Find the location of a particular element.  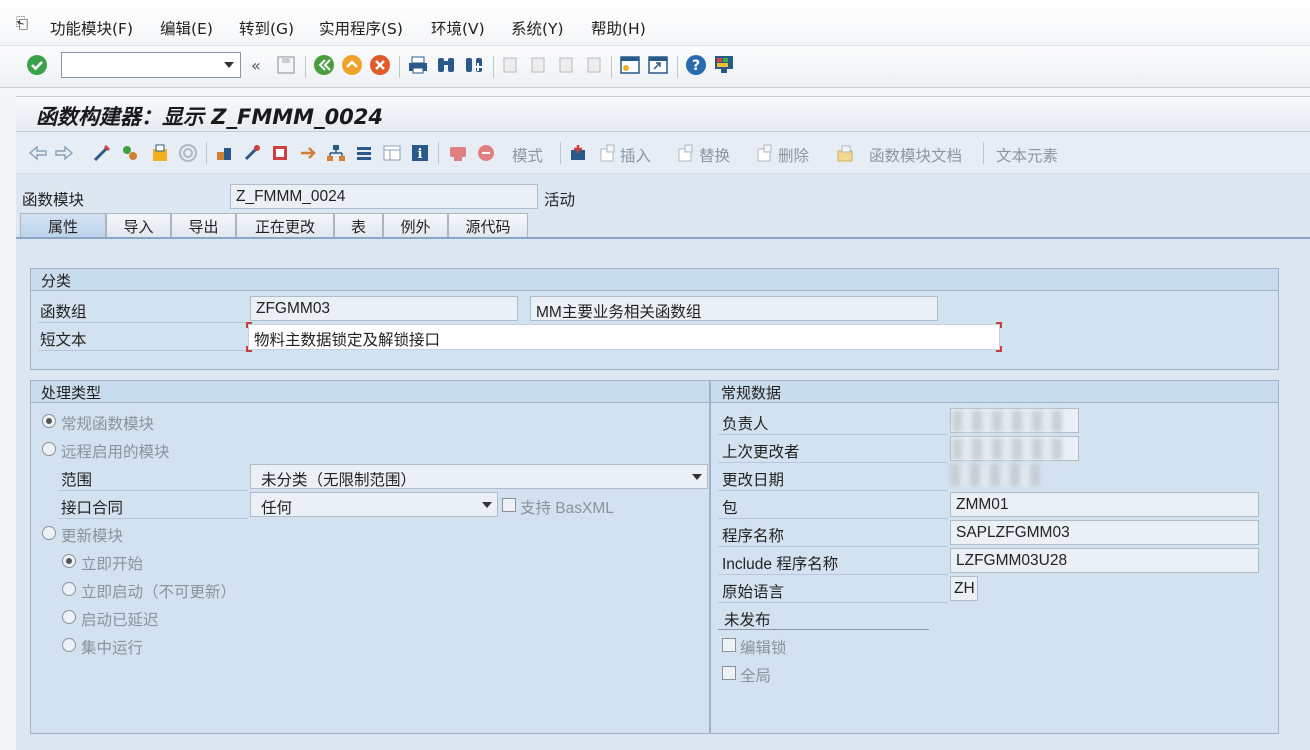

scope-dropdown-icon is located at coordinates (697, 477).